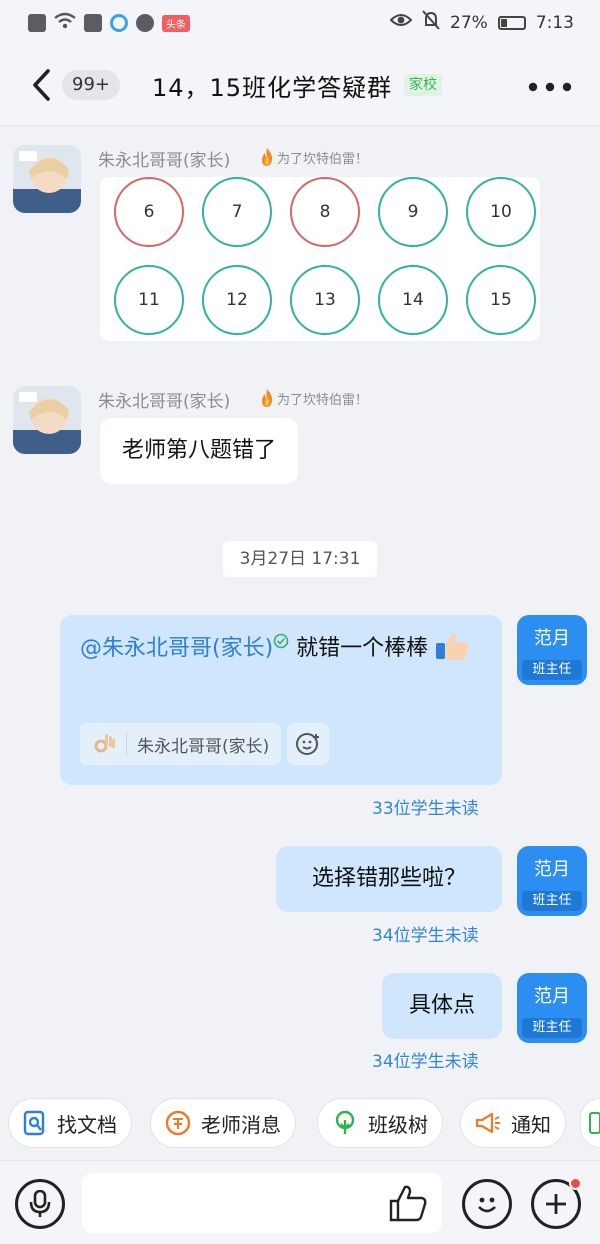 The width and height of the screenshot is (600, 1244). I want to click on reply-message: 具体点, so click(442, 1006).